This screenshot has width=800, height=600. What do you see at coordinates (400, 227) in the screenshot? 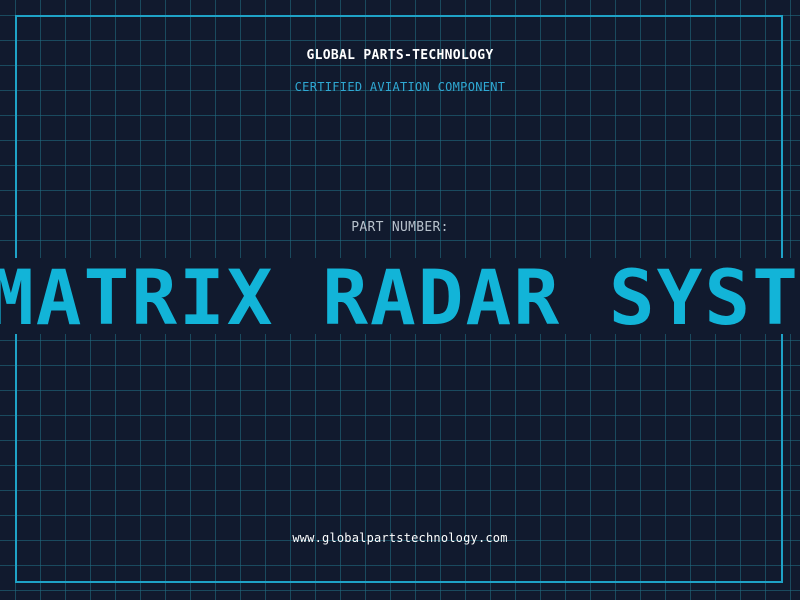
I see `part-number-label: PART NUMBER:` at bounding box center [400, 227].